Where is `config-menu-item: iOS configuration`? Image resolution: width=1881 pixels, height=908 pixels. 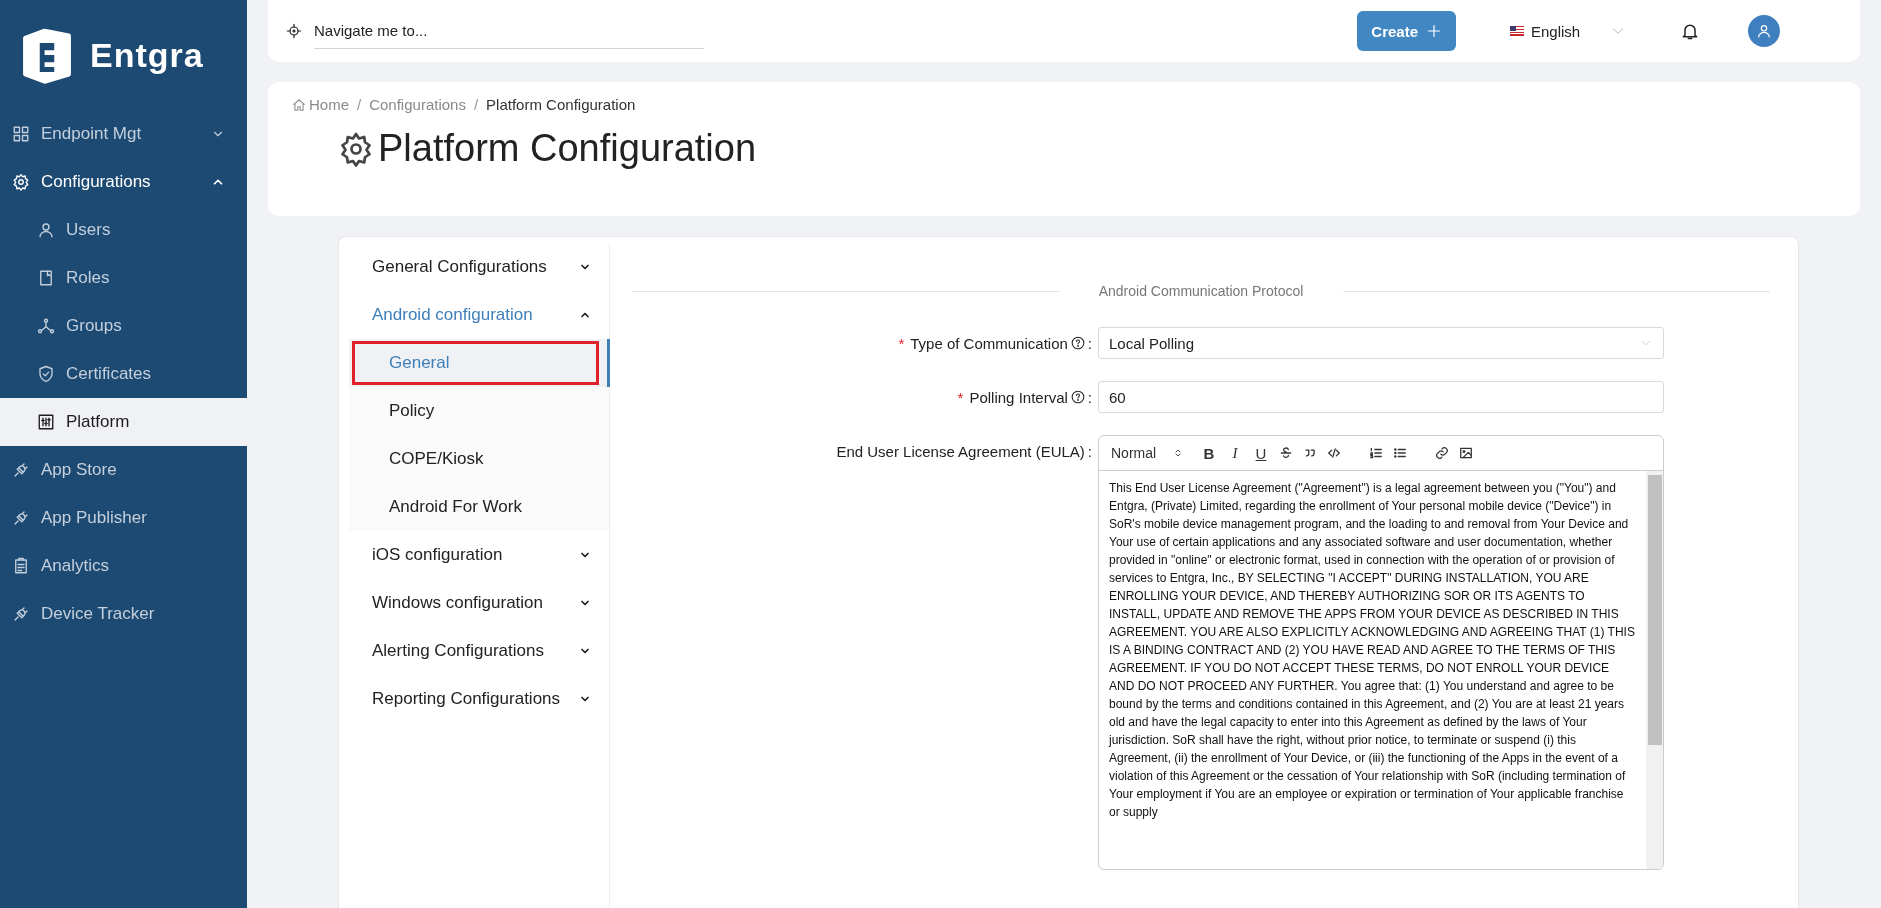 config-menu-item: iOS configuration is located at coordinates (474, 555).